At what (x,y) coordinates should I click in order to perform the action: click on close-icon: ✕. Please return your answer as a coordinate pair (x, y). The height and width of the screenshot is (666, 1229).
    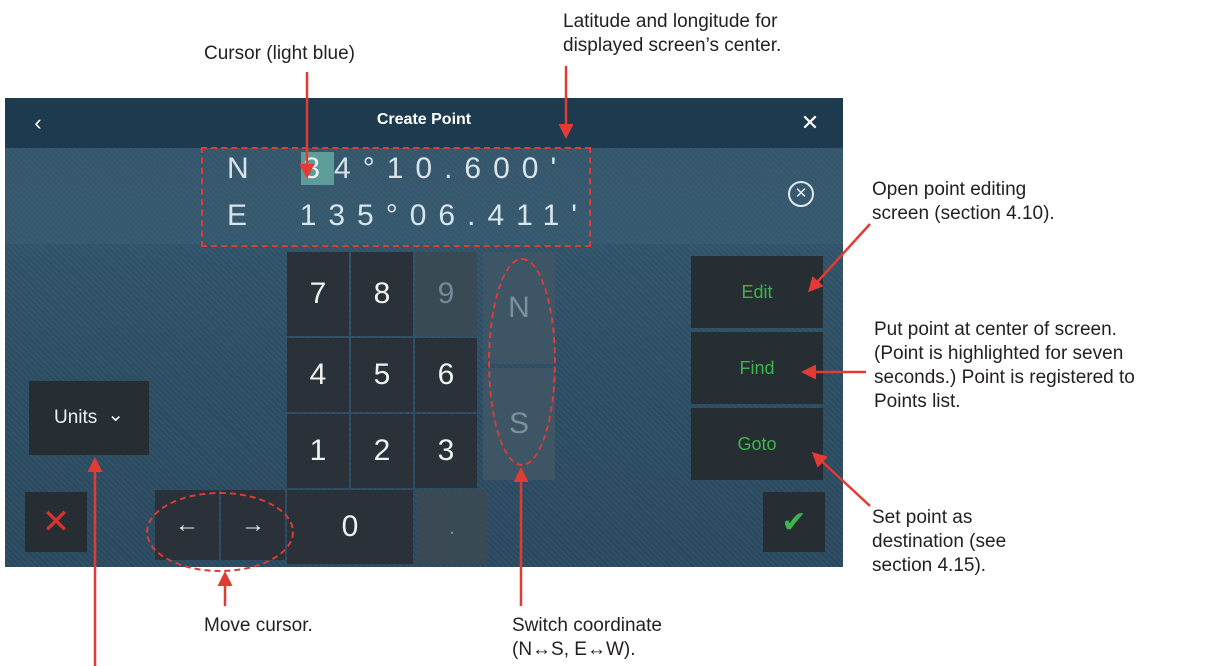
    Looking at the image, I should click on (810, 122).